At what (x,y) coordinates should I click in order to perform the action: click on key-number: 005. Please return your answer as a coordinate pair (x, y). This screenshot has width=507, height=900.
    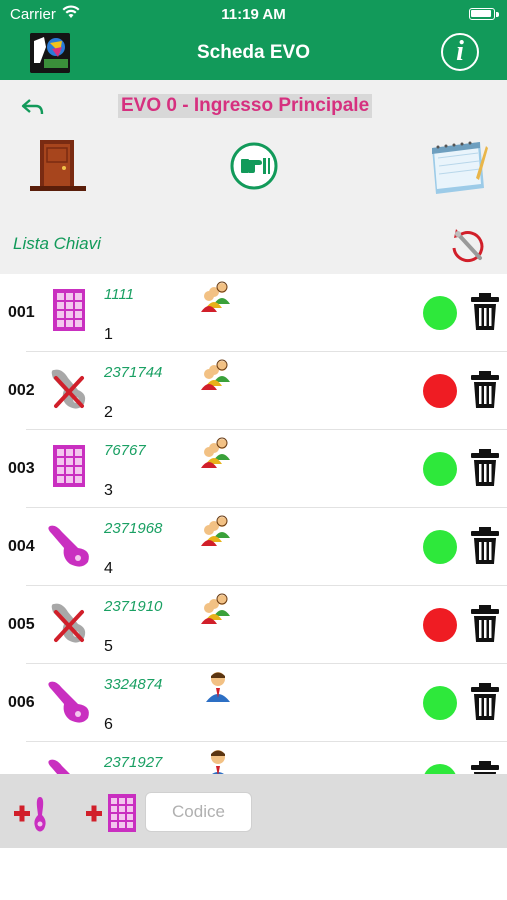
    Looking at the image, I should click on (21, 624).